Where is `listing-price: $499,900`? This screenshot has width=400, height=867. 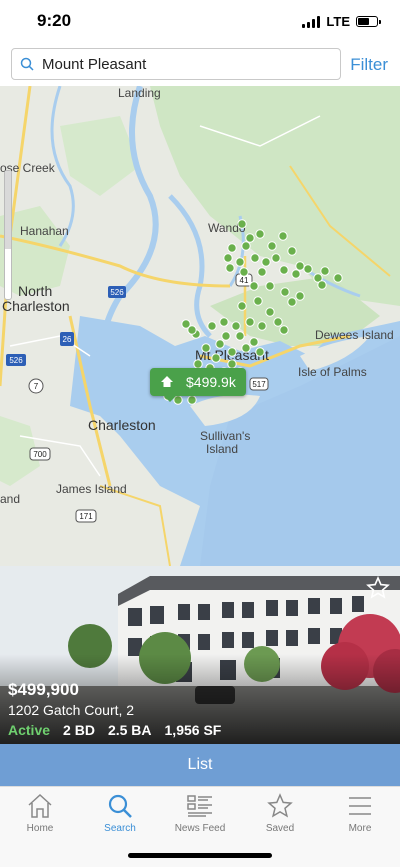
listing-price: $499,900 is located at coordinates (43, 689).